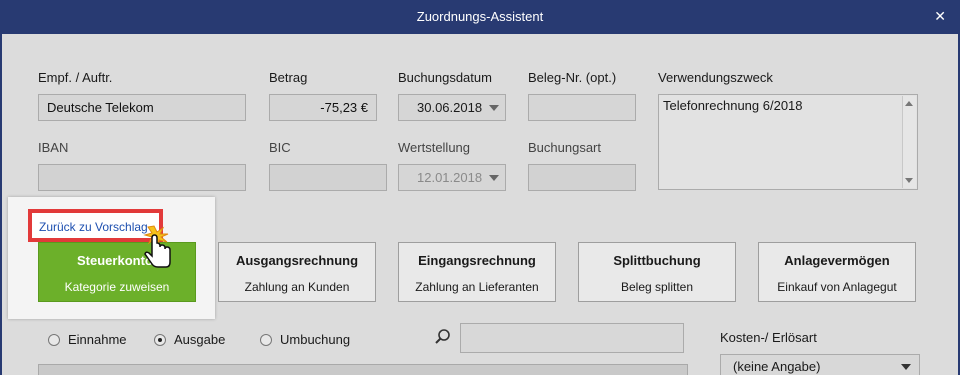 The height and width of the screenshot is (375, 960). I want to click on tile-ausgangsrechnung: Ausgangsrechnung Zahlung an Kunden, so click(297, 272).